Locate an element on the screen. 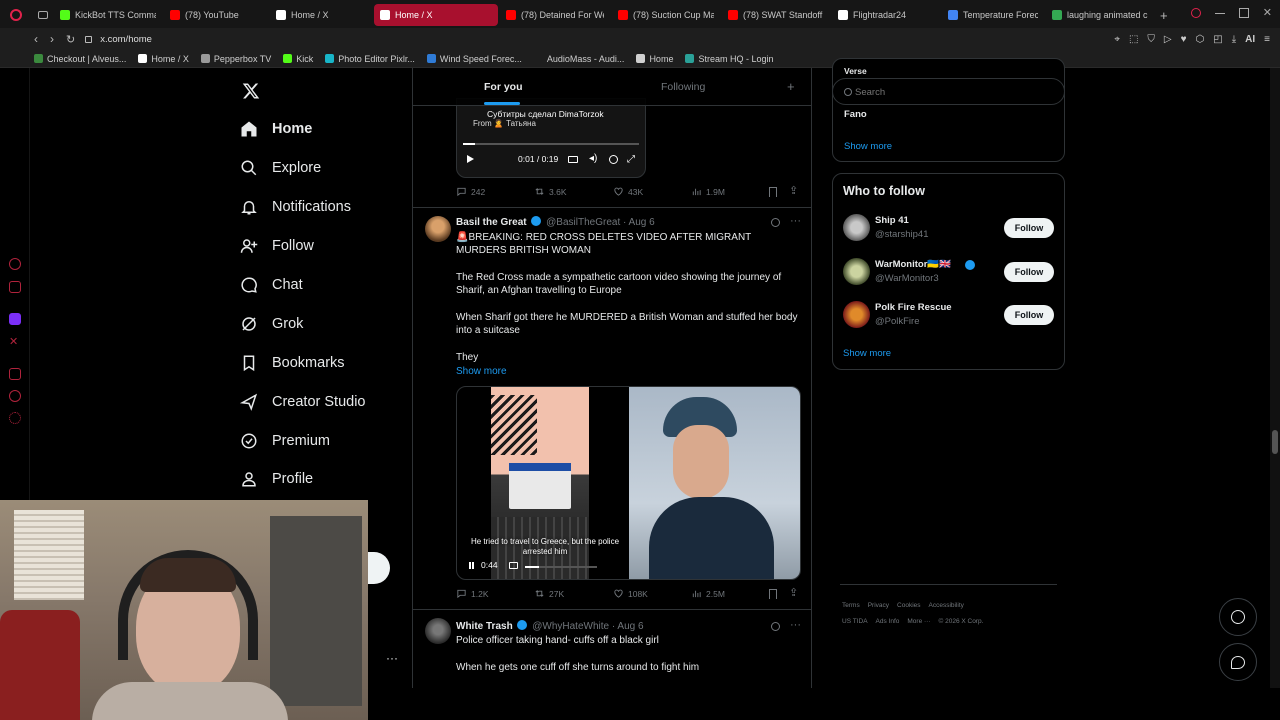 The height and width of the screenshot is (720, 1280). bookmark-item: Pepperbox TV is located at coordinates (235, 59).